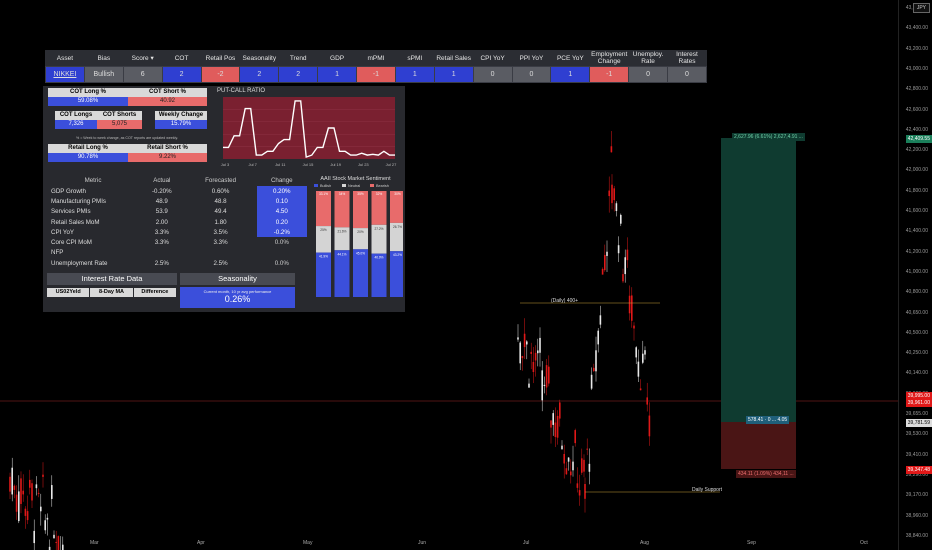  I want to click on column-header: COT, so click(181, 58).